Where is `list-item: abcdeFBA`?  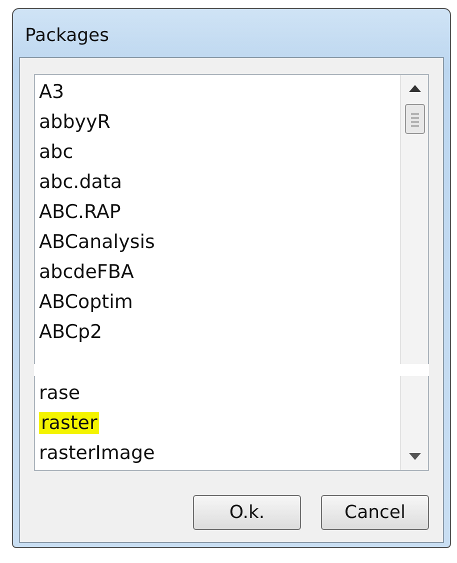
list-item: abcdeFBA is located at coordinates (86, 272).